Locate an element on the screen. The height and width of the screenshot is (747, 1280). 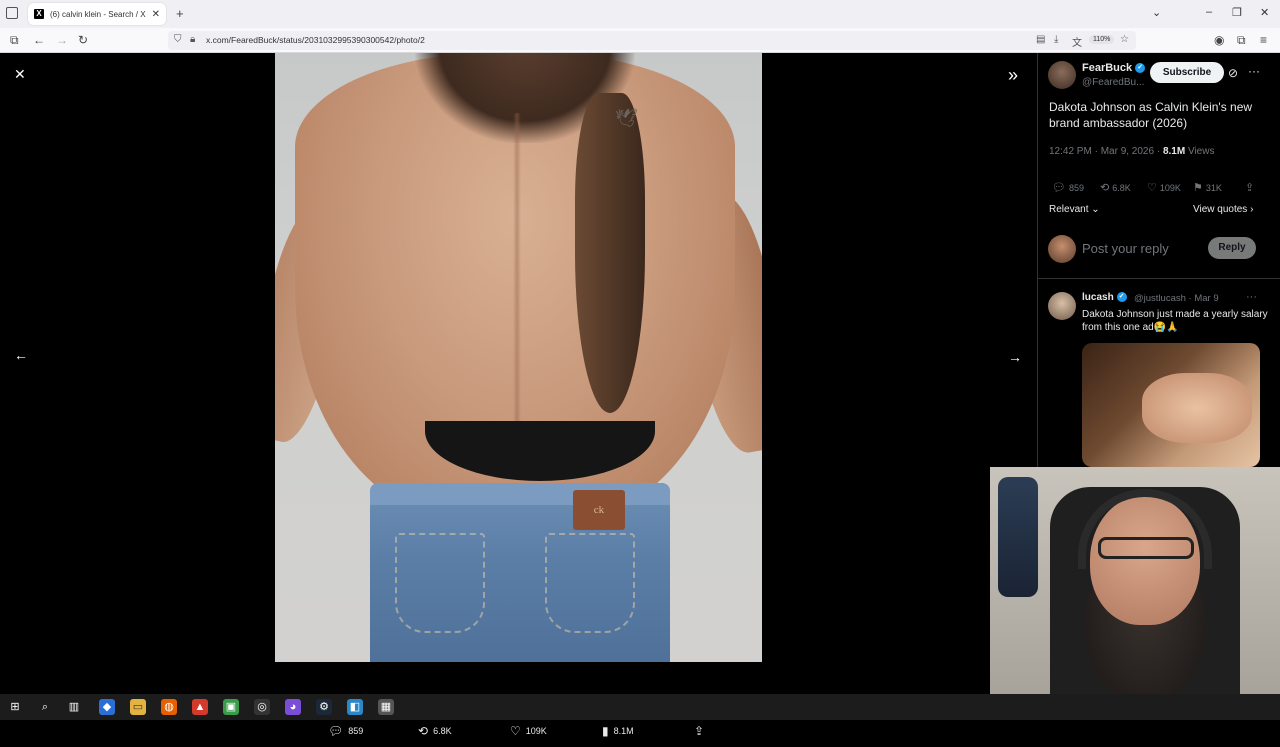
forward-icon: → is located at coordinates (62, 40).